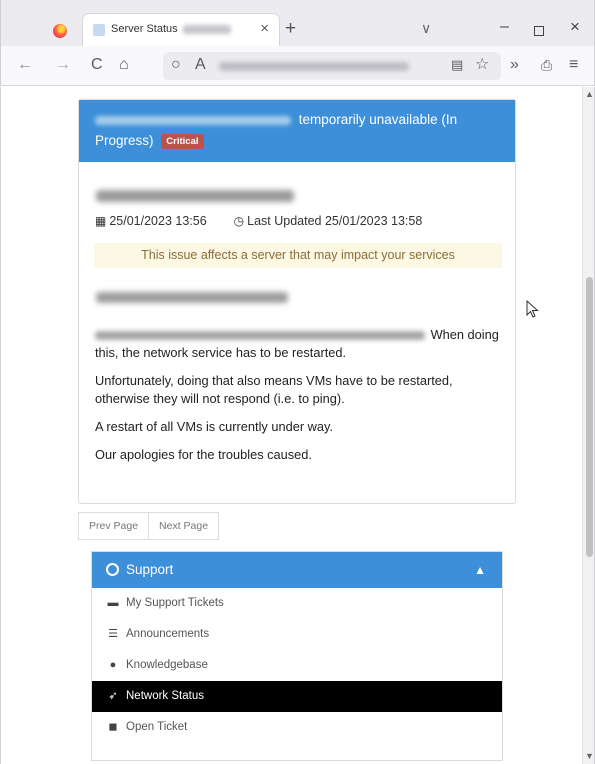  What do you see at coordinates (426, 28) in the screenshot?
I see `list-all-tabs-button: ∨` at bounding box center [426, 28].